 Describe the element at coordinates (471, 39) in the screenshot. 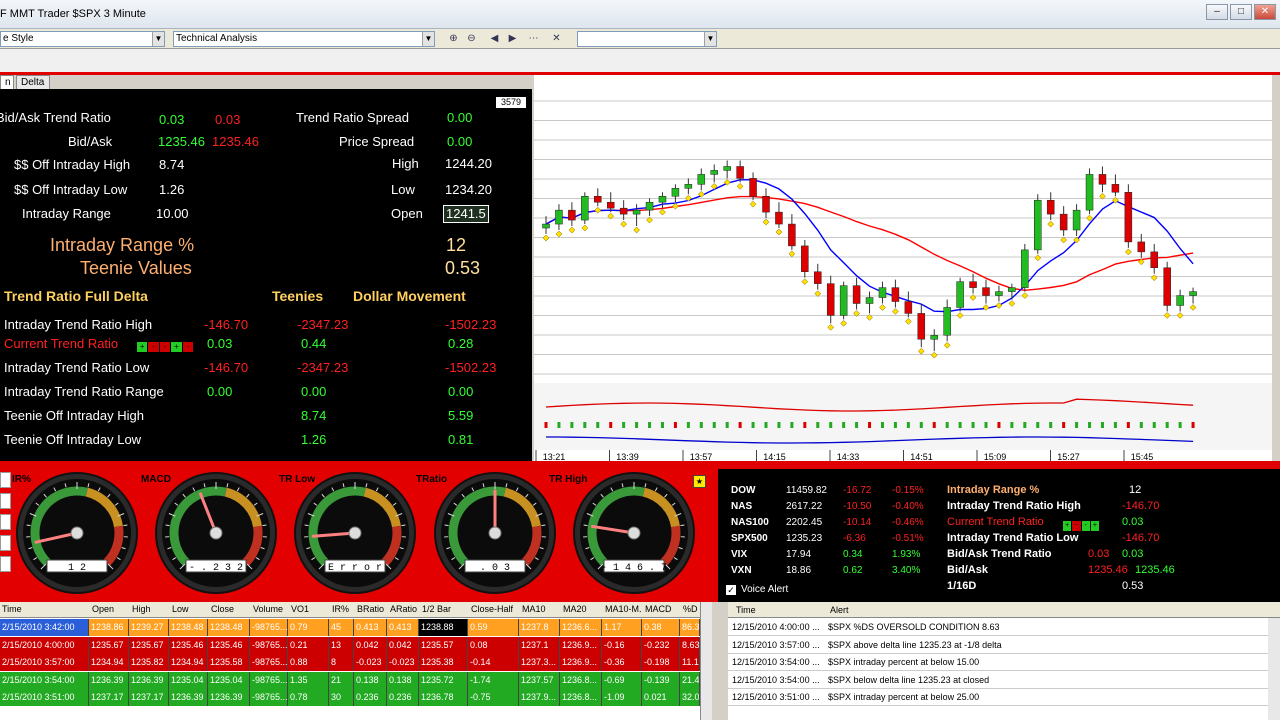

I see `zoom-out-icon: ⊖` at that location.